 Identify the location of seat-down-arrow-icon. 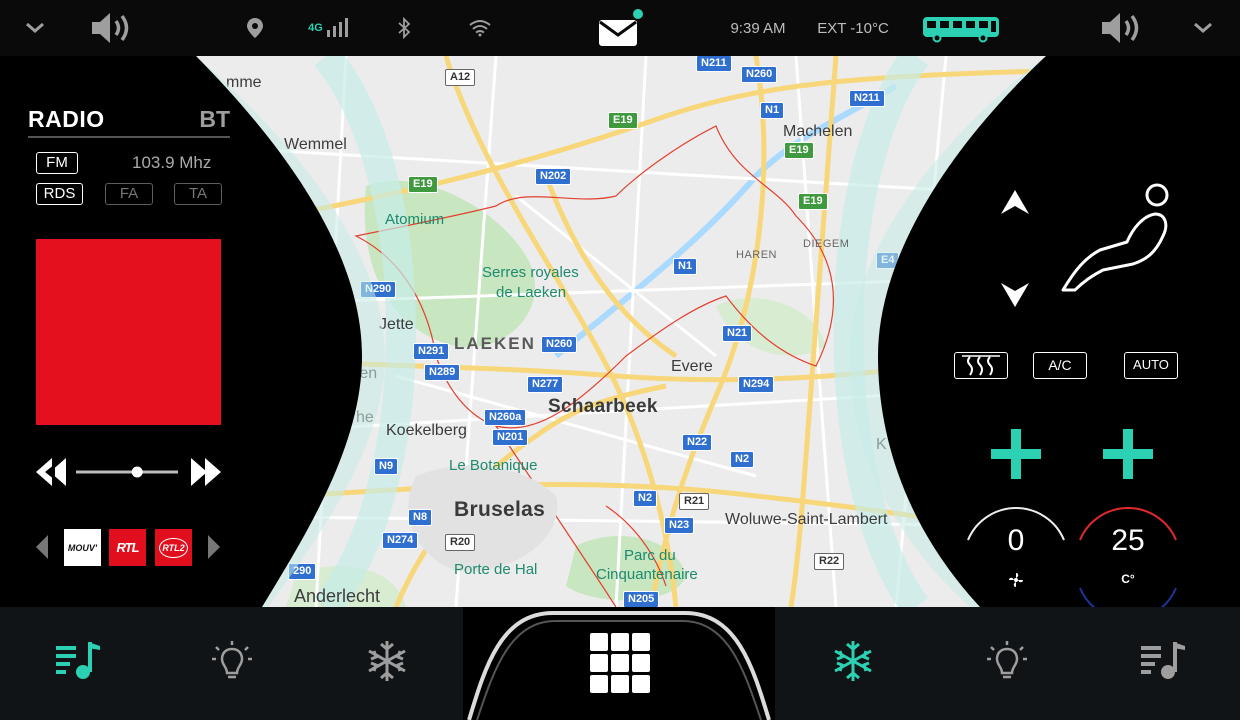
(1015, 293).